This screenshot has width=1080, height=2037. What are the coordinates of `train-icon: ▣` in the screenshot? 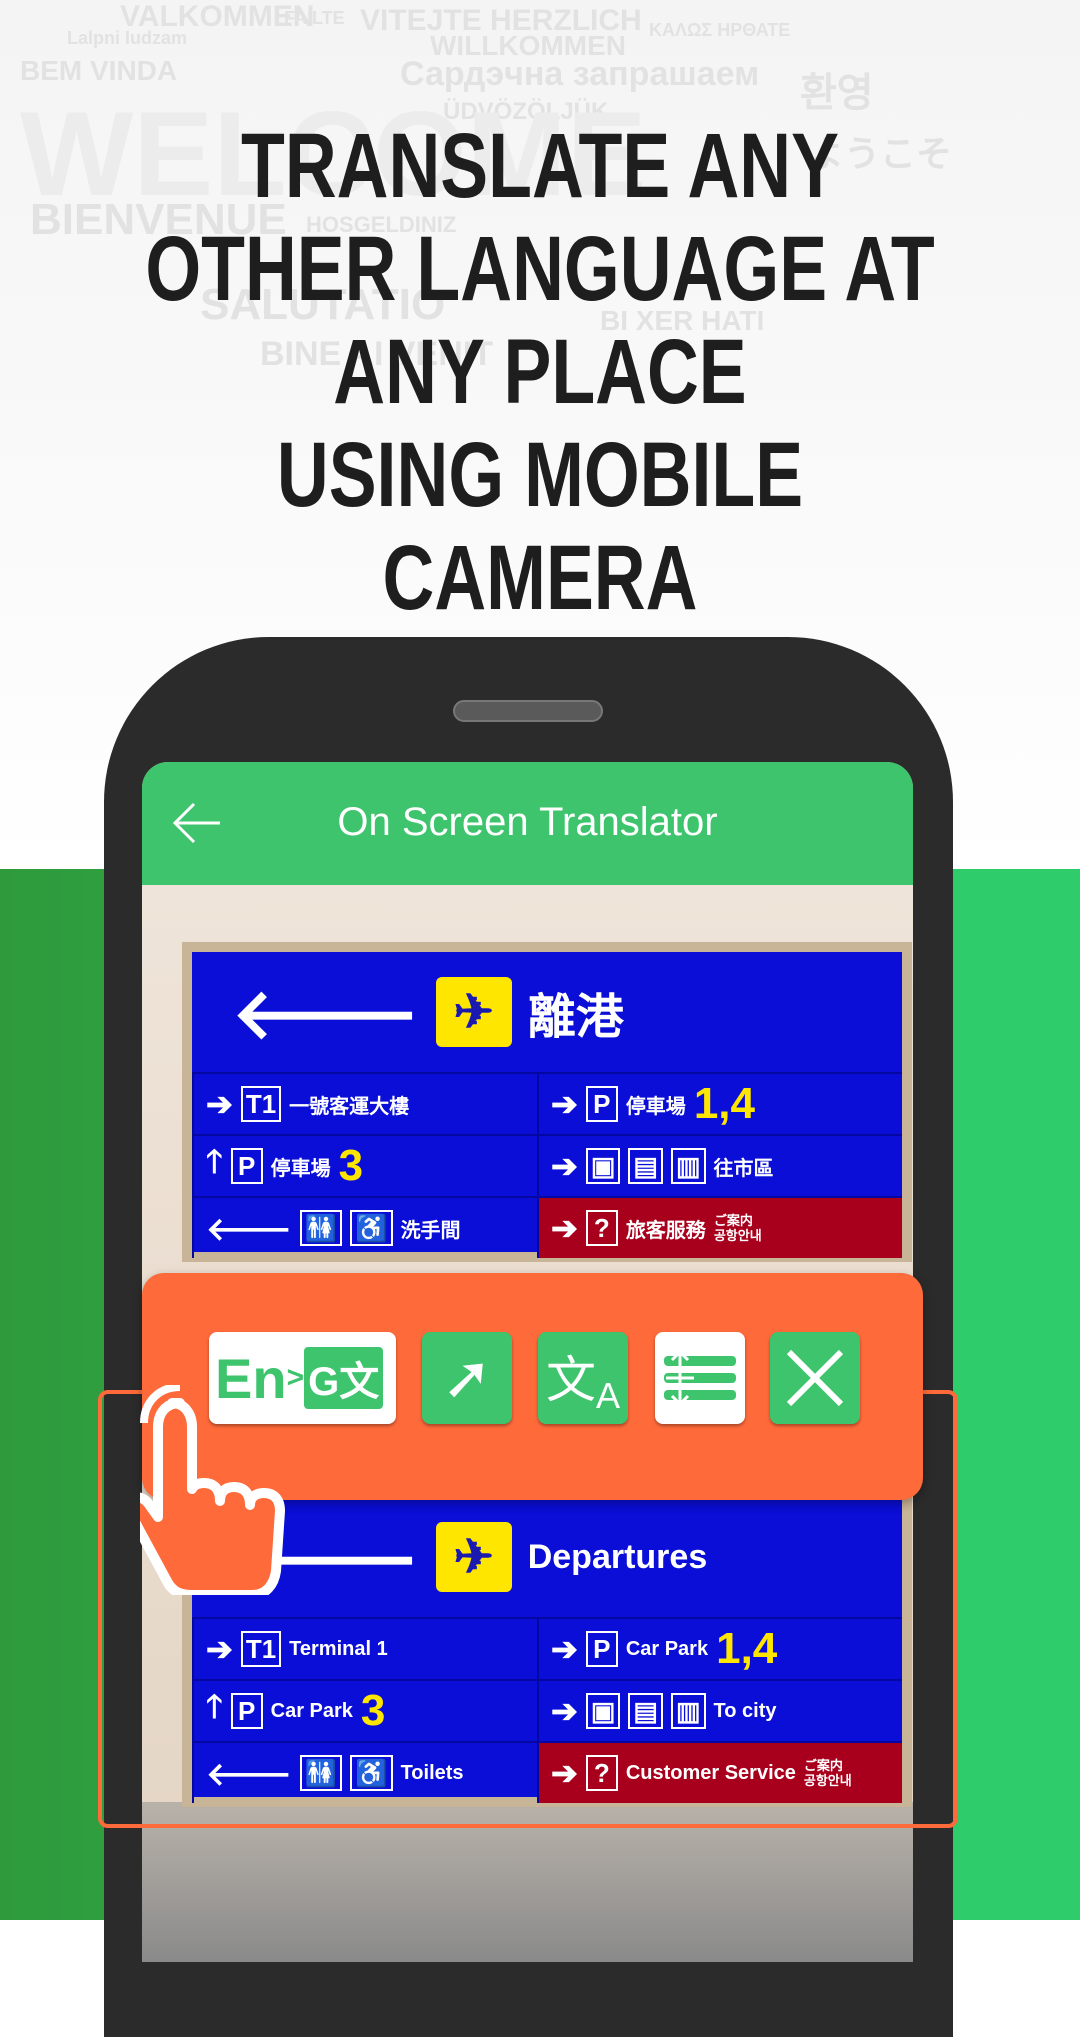 It's located at (603, 1166).